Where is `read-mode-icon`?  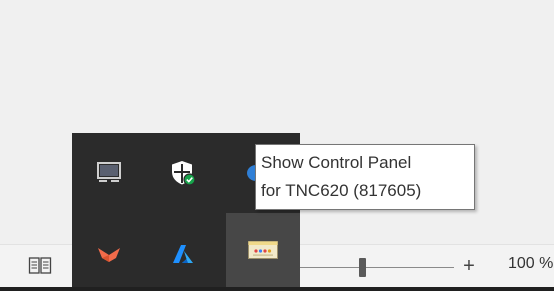 read-mode-icon is located at coordinates (40, 266).